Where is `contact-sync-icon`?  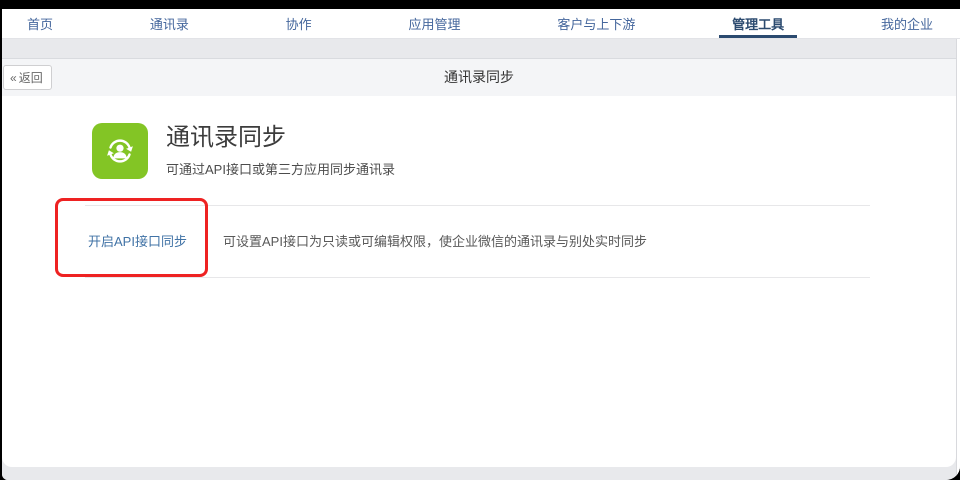 contact-sync-icon is located at coordinates (120, 151).